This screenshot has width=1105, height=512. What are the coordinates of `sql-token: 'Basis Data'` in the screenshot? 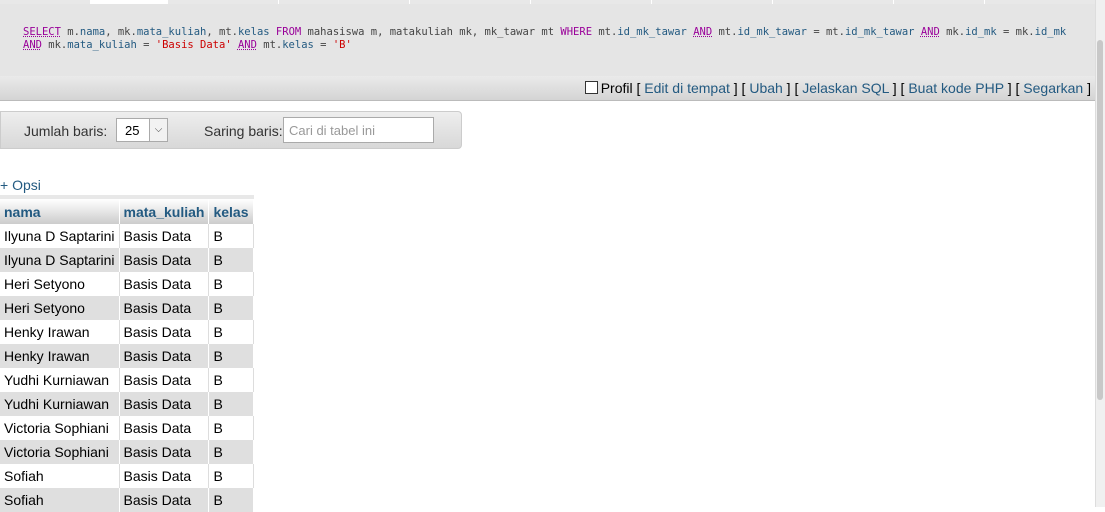 It's located at (193, 45).